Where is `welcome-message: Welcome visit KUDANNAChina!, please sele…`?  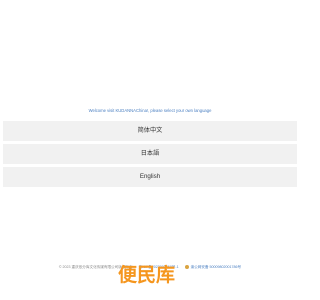
welcome-message: Welcome visit KUDANNAChina!, please sele… is located at coordinates (150, 110).